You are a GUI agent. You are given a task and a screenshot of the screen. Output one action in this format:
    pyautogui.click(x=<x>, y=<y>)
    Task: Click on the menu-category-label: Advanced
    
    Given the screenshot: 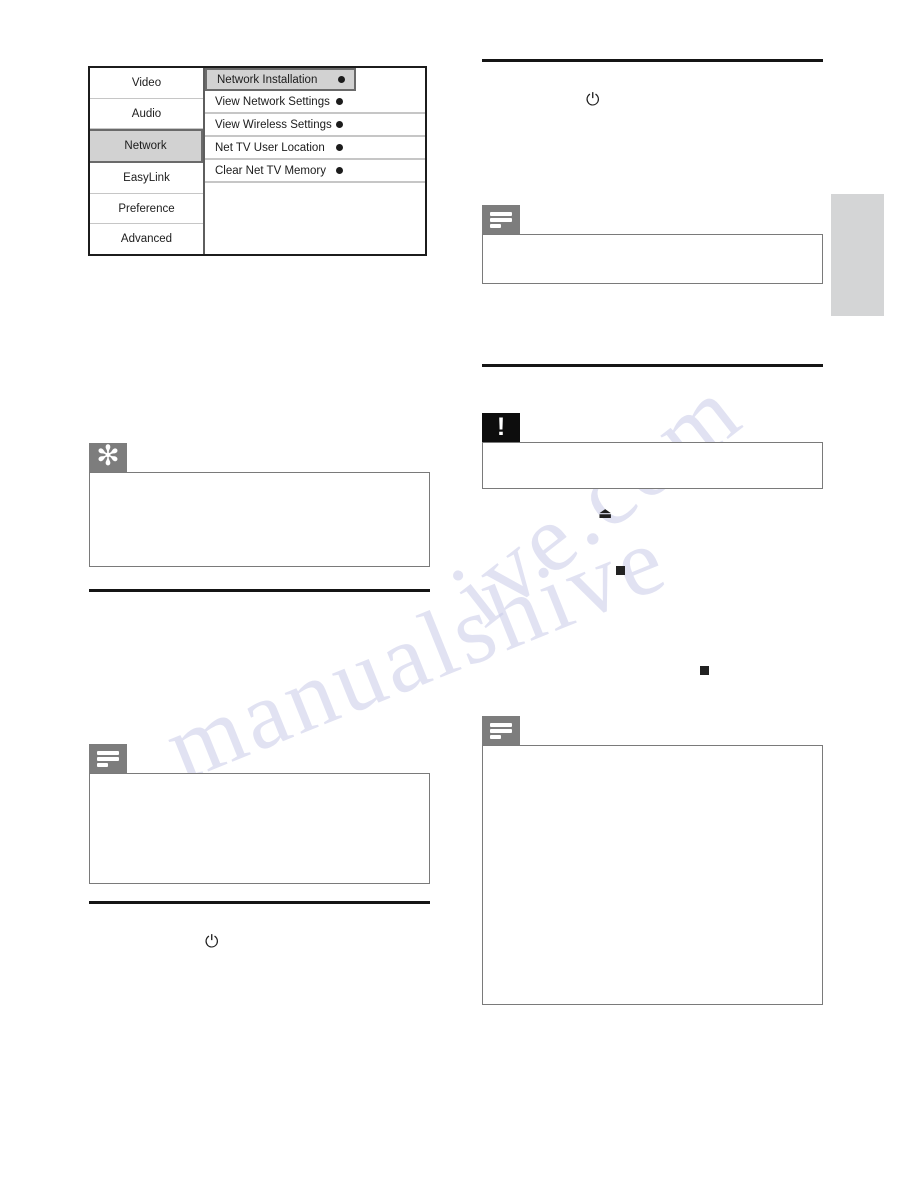 What is the action you would take?
    pyautogui.click(x=146, y=239)
    